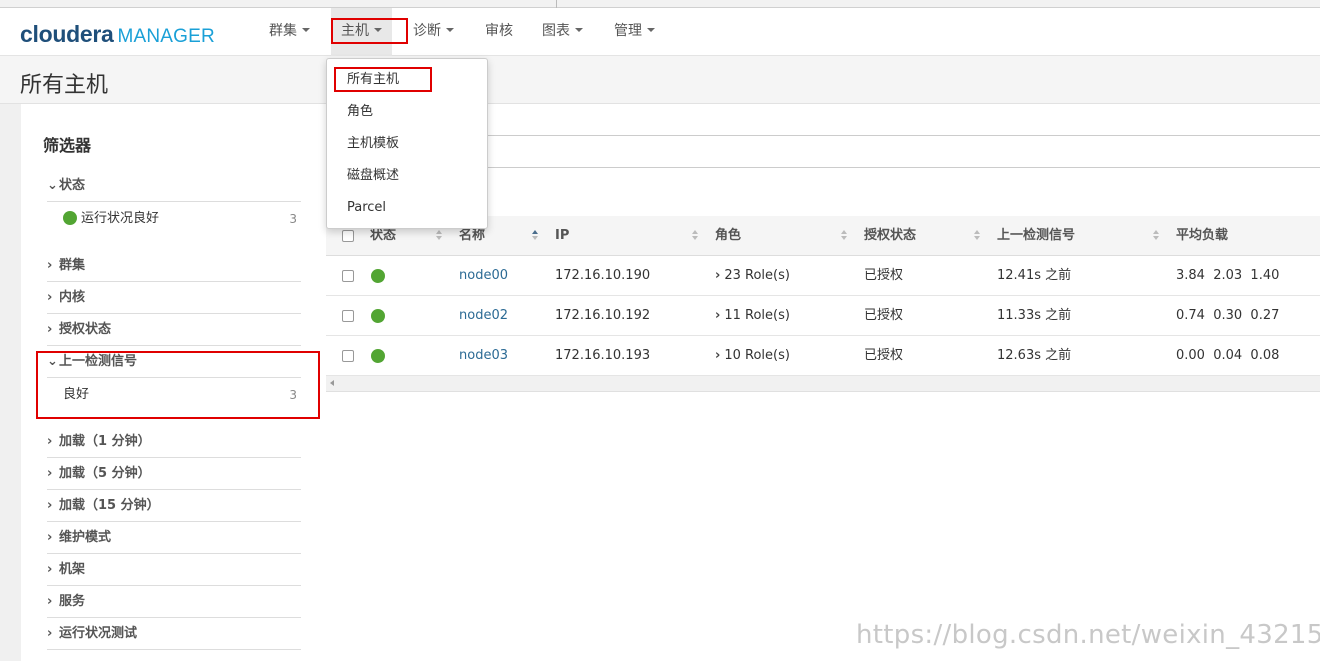 The width and height of the screenshot is (1320, 661). What do you see at coordinates (366, 208) in the screenshot?
I see `menu-item-parcel: Parcel` at bounding box center [366, 208].